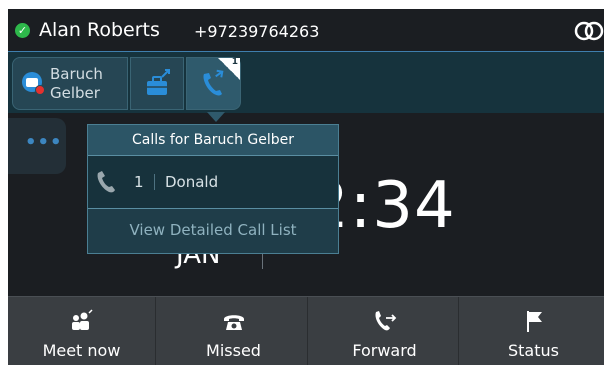 This screenshot has height=365, width=604. I want to click on softkey-label: Forward, so click(384, 350).